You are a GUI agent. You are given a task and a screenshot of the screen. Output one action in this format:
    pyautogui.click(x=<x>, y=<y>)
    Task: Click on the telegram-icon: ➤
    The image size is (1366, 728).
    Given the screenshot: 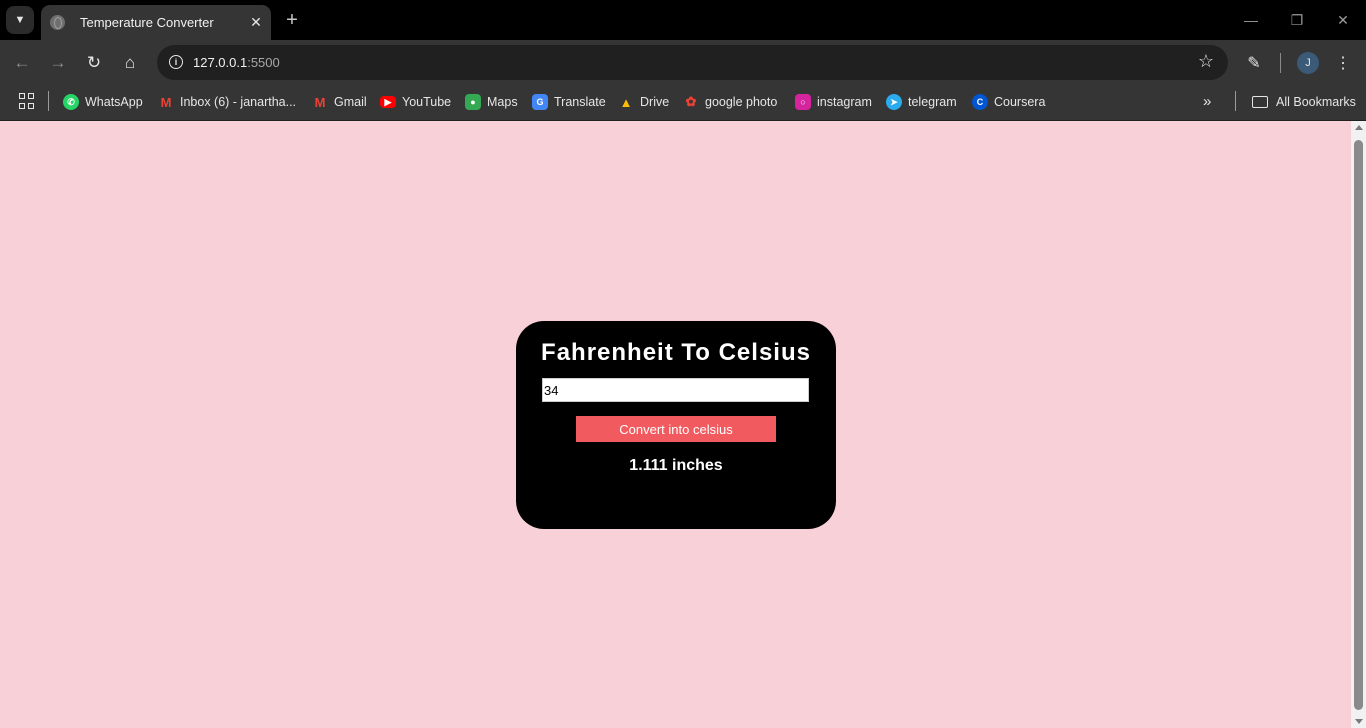 What is the action you would take?
    pyautogui.click(x=894, y=102)
    